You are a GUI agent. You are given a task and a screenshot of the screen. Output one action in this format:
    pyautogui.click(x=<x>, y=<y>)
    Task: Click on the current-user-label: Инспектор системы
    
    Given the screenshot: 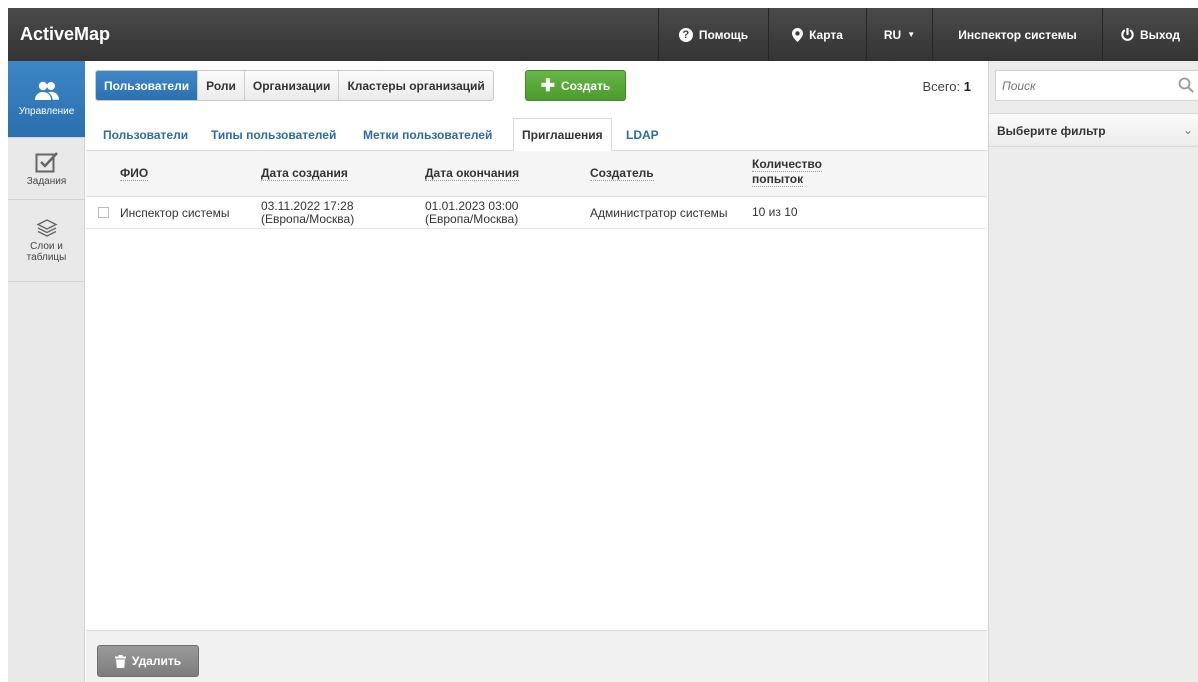 What is the action you would take?
    pyautogui.click(x=1017, y=34)
    